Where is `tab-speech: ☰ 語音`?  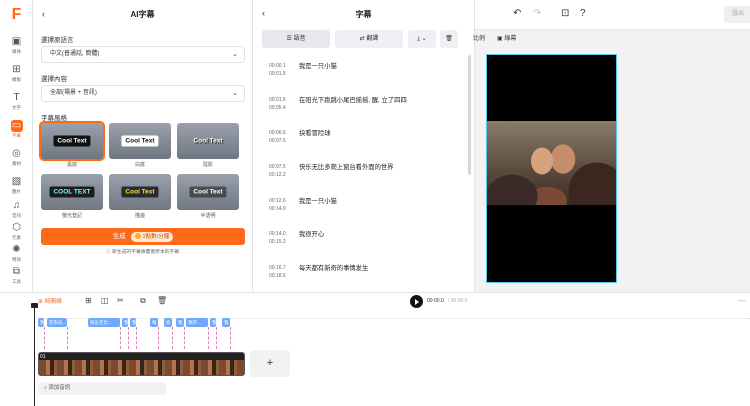 tab-speech: ☰ 語音 is located at coordinates (296, 39).